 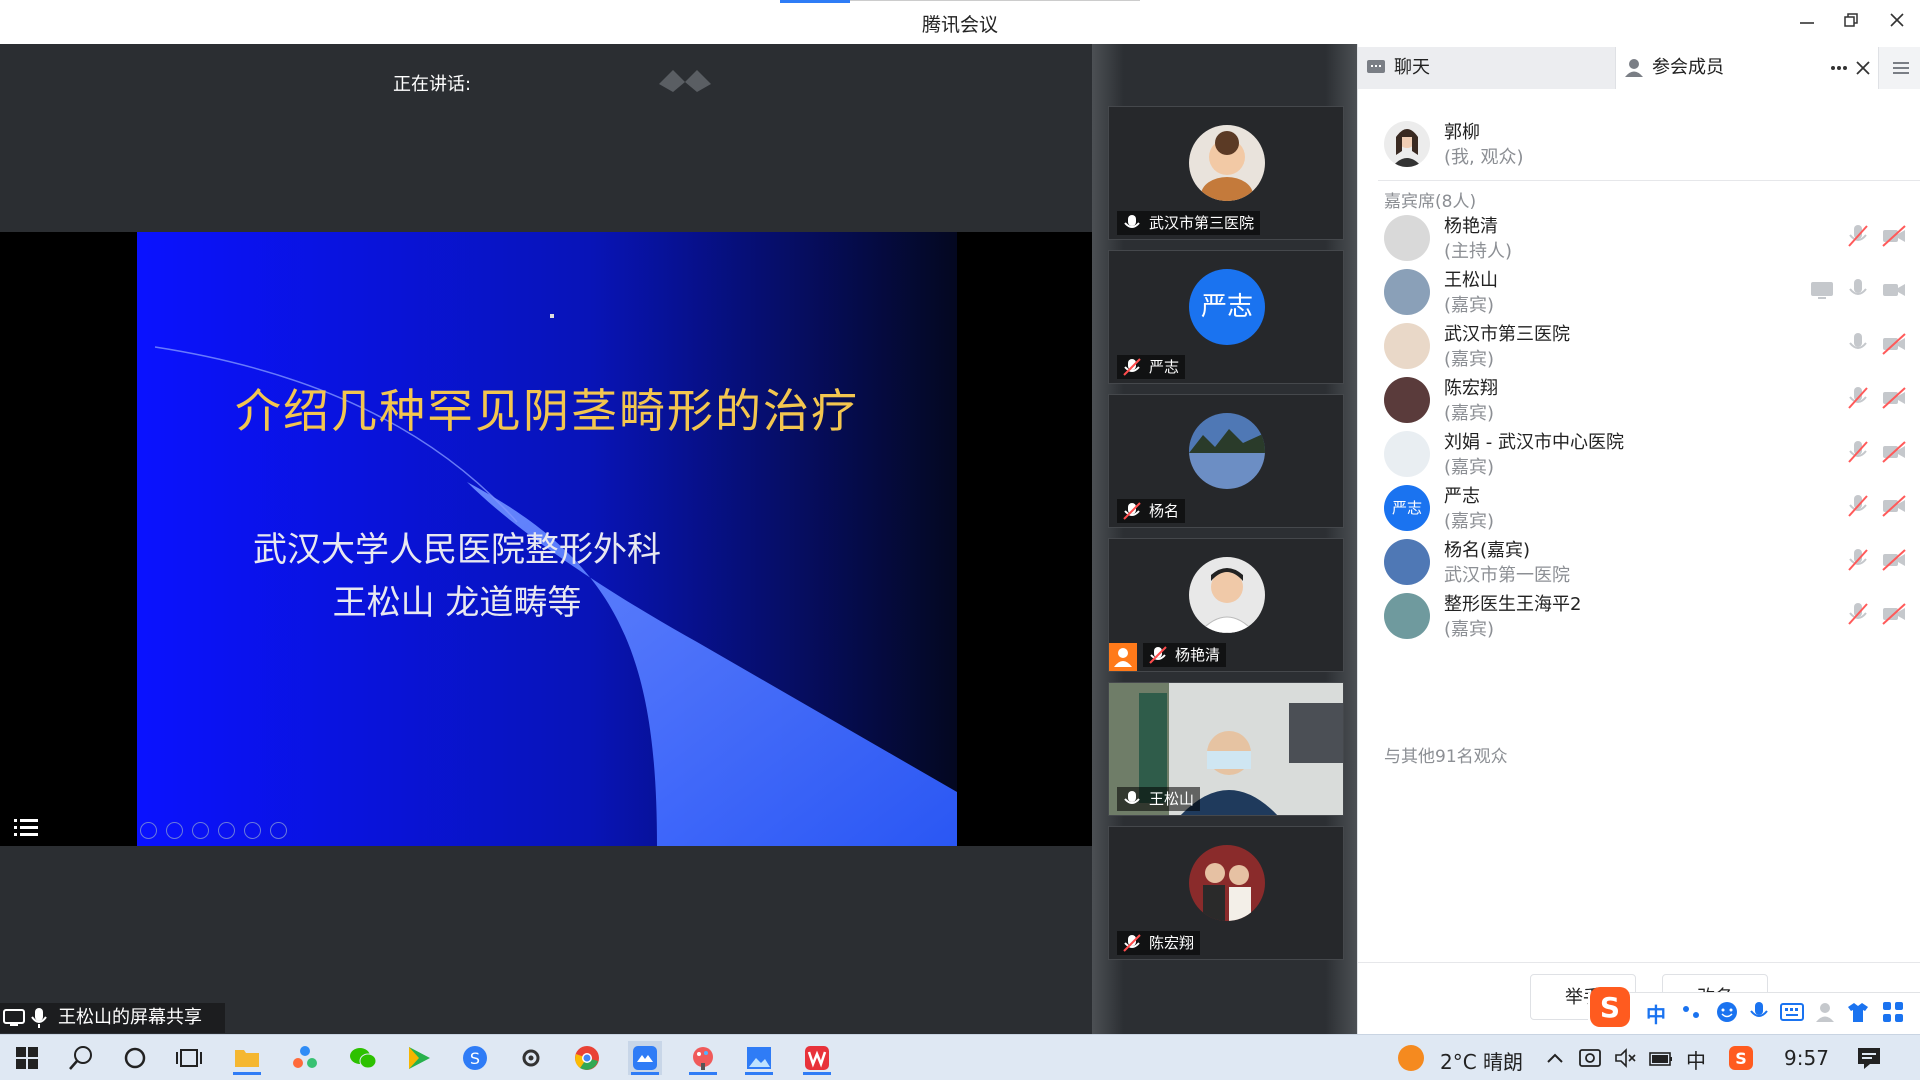 I want to click on taskbar: S 2°C 晴朗 中 S 9:57, so click(x=960, y=1057).